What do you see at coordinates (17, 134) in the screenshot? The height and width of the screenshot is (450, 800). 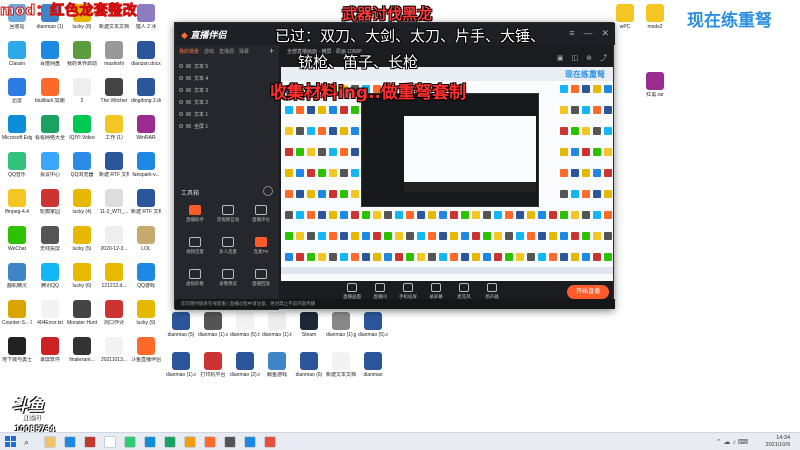 I see `desktop-icon: Microsoft Edge` at bounding box center [17, 134].